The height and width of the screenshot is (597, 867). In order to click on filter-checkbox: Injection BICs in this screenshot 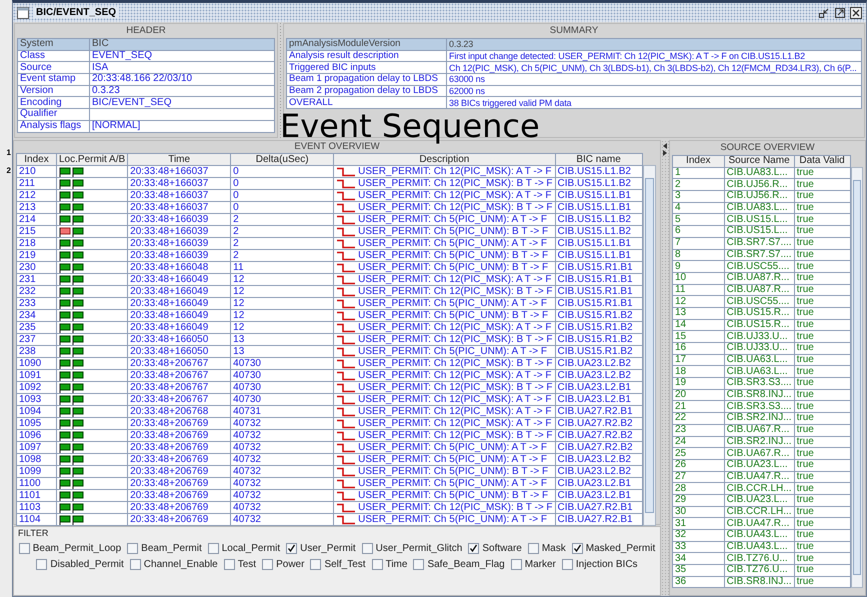, I will do `click(600, 564)`.